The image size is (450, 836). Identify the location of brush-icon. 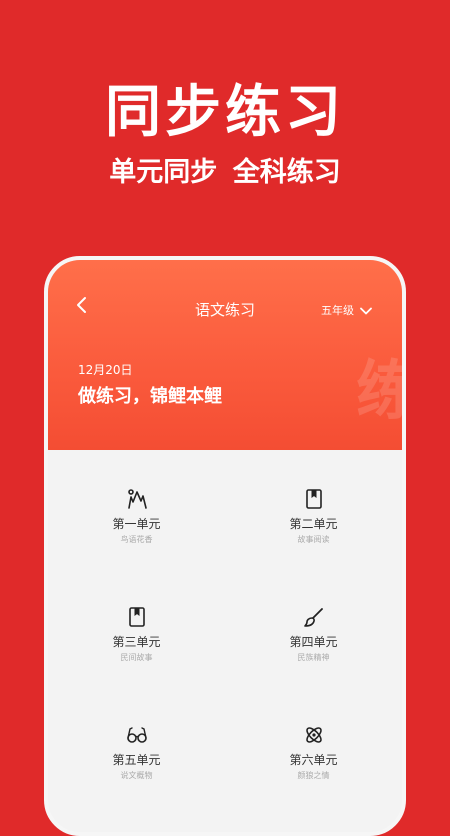
(313, 617).